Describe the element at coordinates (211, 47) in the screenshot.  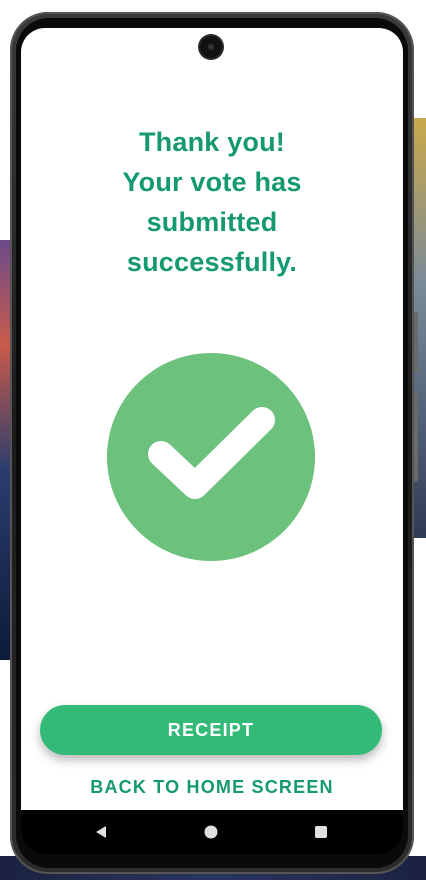
I see `front-camera` at that location.